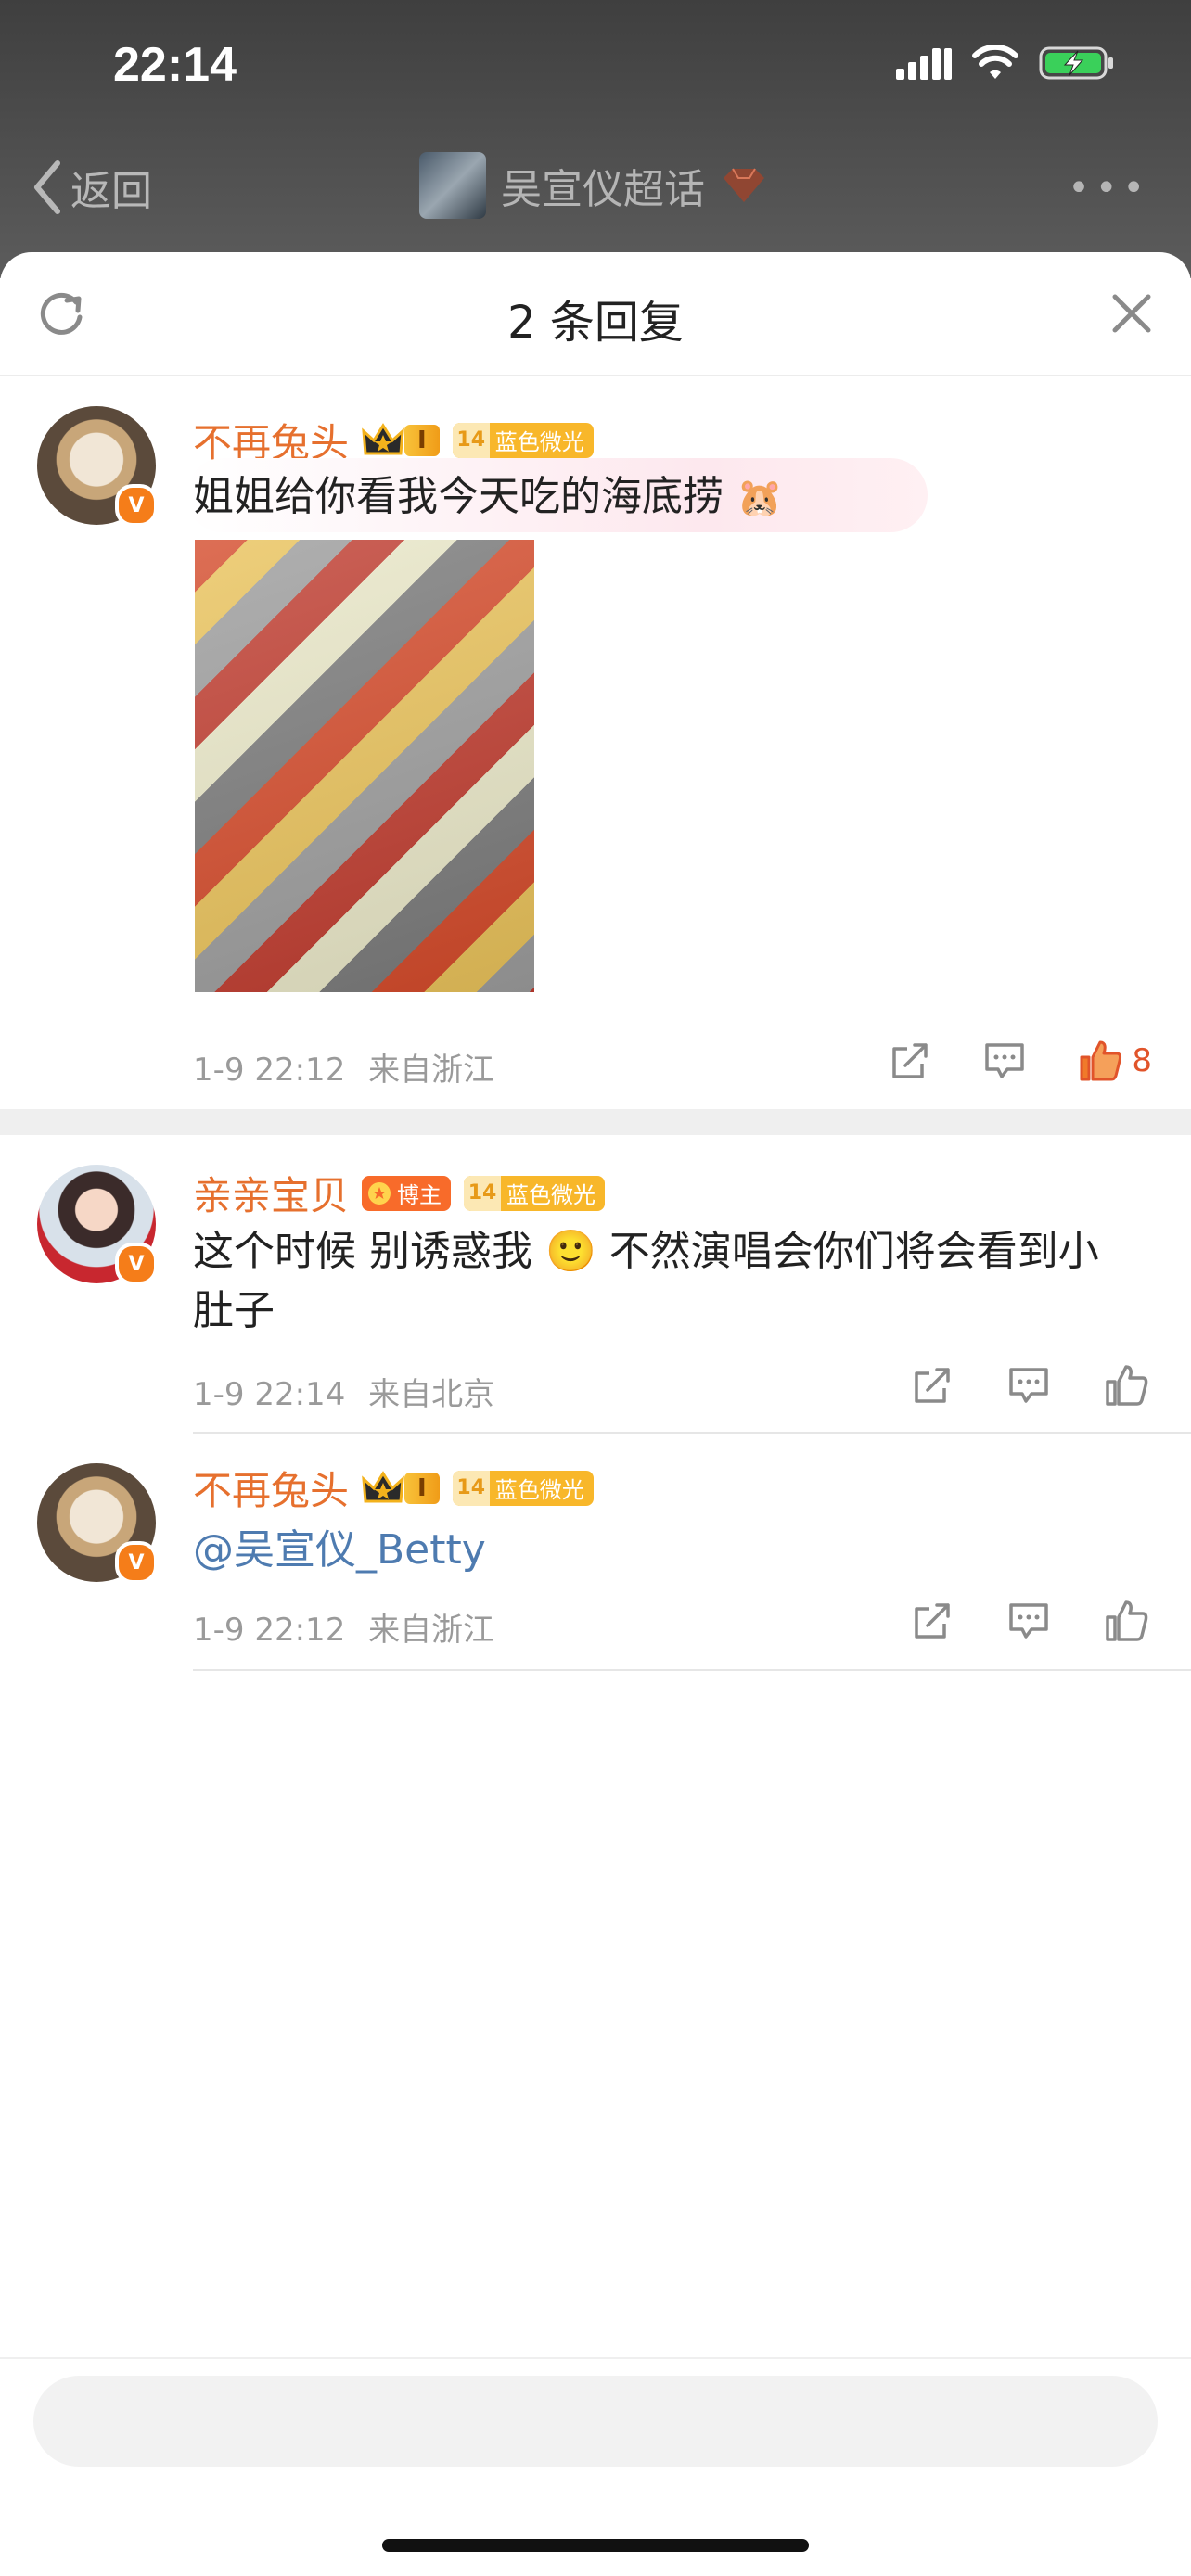 The height and width of the screenshot is (2576, 1191). I want to click on back-chevron-icon, so click(47, 187).